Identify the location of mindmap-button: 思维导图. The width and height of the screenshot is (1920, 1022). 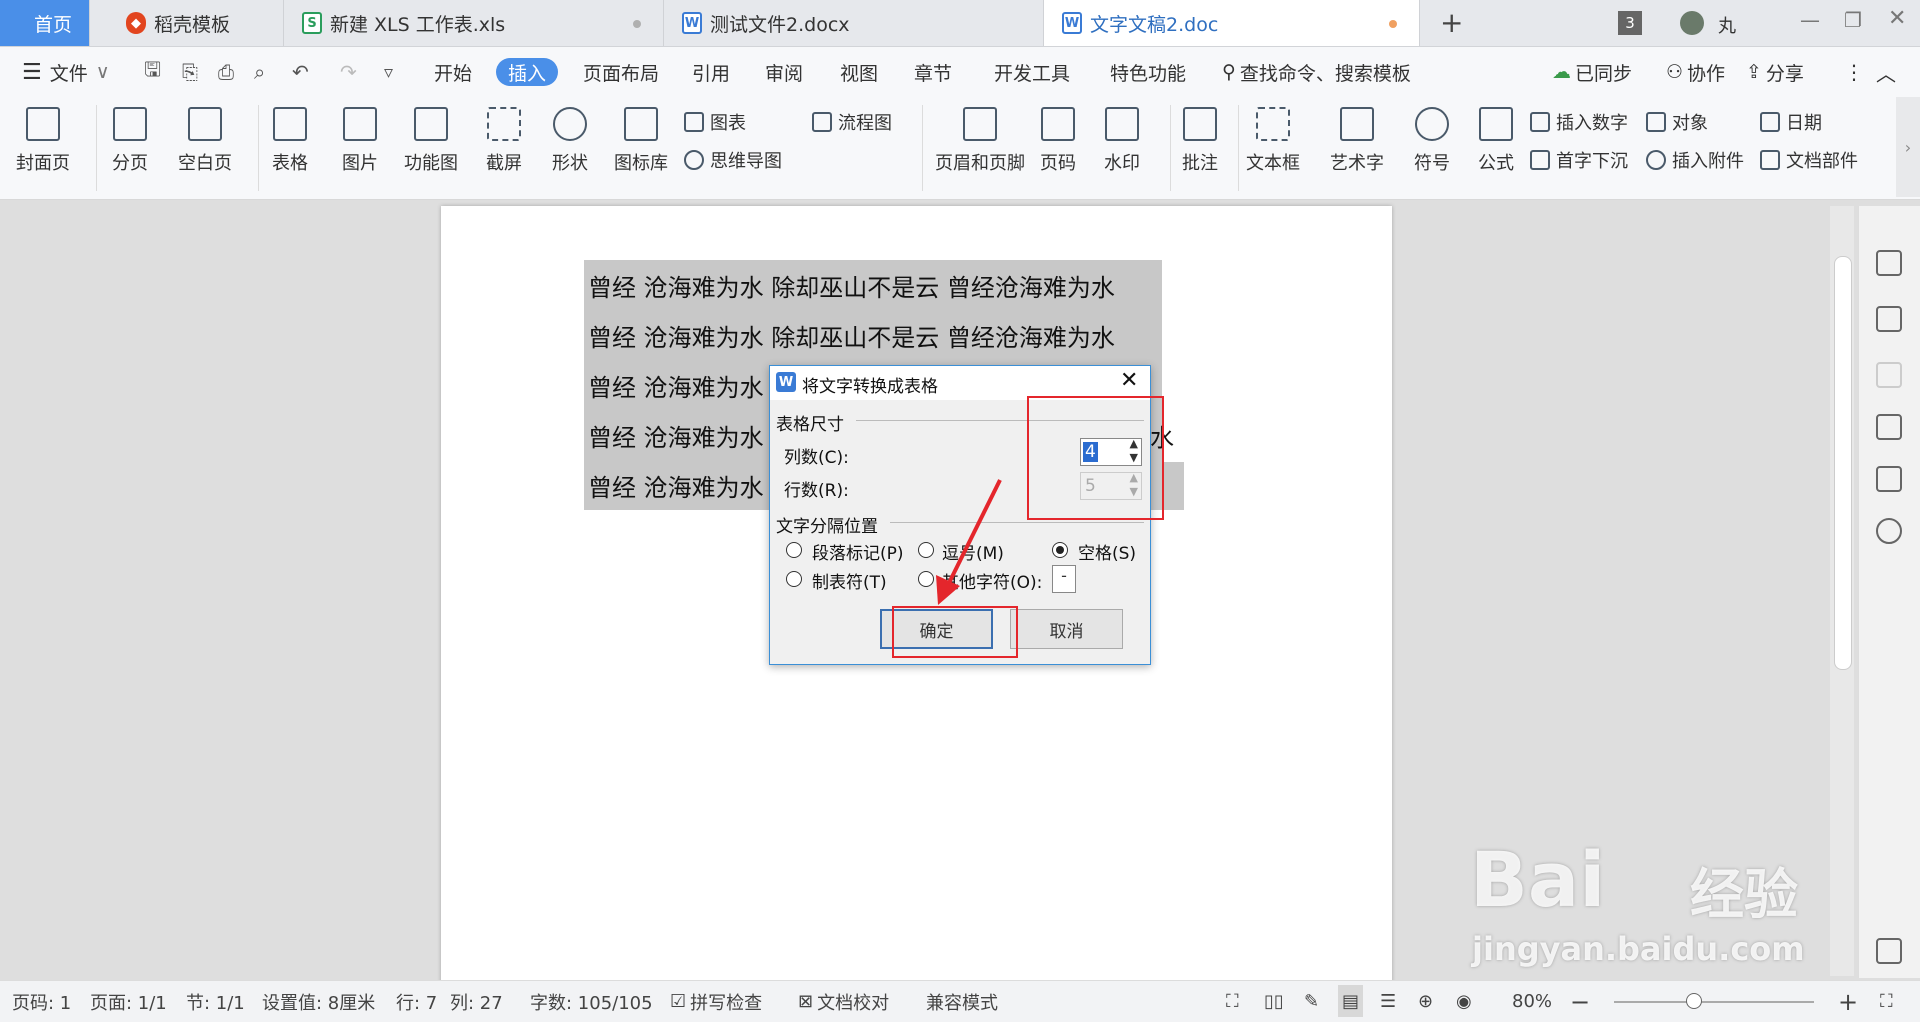
(733, 160).